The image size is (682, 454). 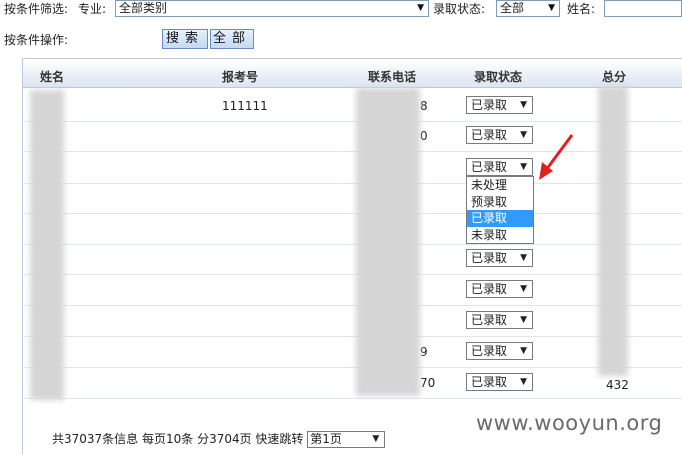 I want to click on dropdown-option: 未录取, so click(x=500, y=235).